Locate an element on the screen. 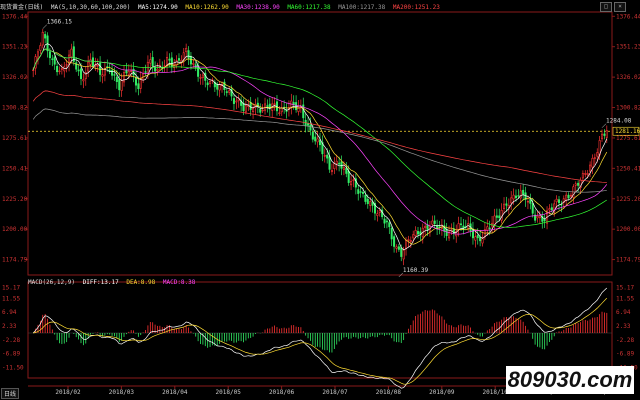  macd-y-tick-label-left: 11.55 is located at coordinates (11, 298).